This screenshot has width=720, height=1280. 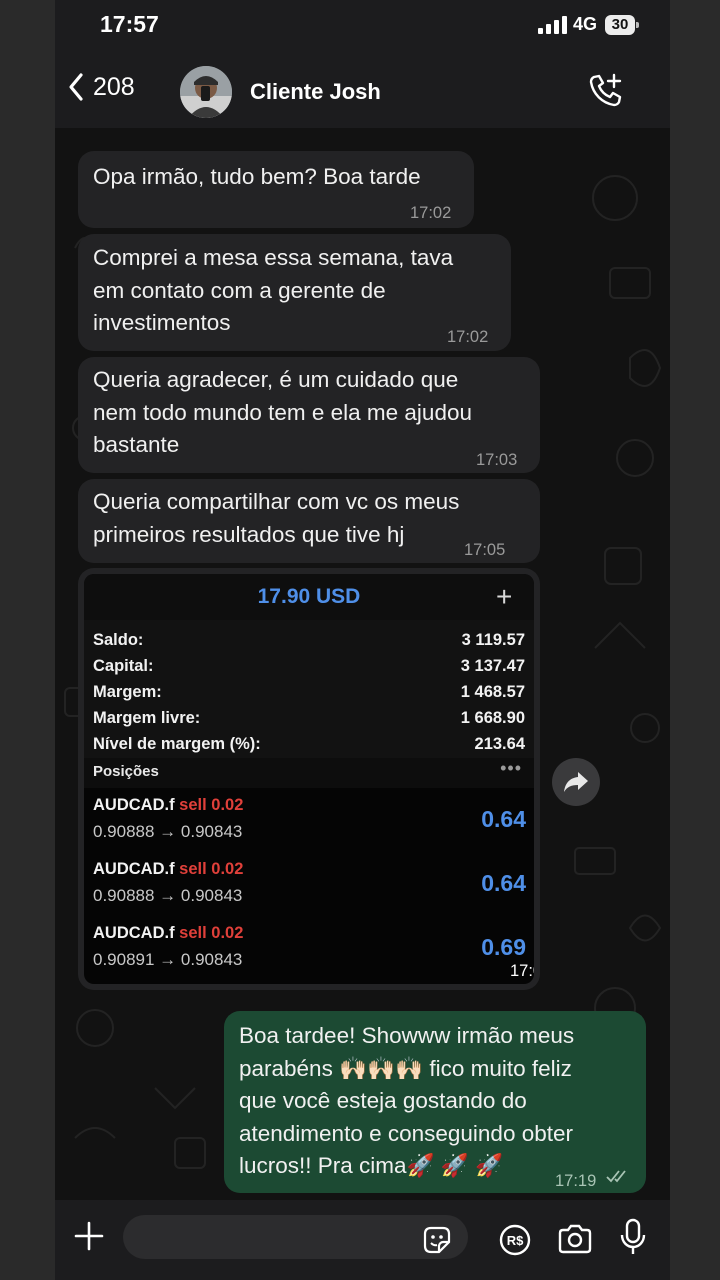 I want to click on rs-currency-icon: R$, so click(x=515, y=1240).